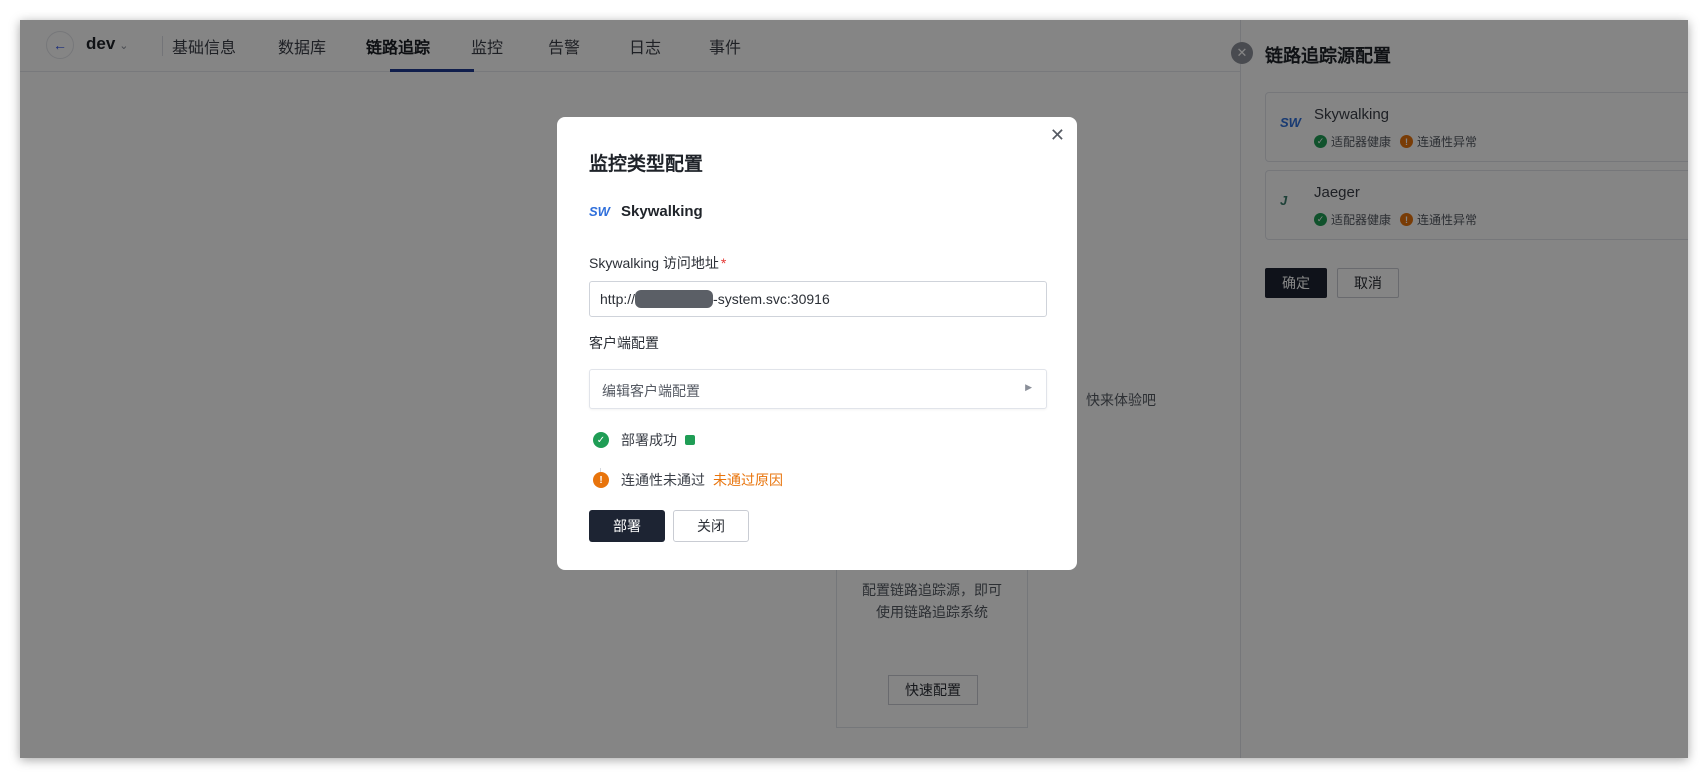 This screenshot has width=1708, height=778. Describe the element at coordinates (599, 211) in the screenshot. I see `skywalking-logo-icon: SW` at that location.